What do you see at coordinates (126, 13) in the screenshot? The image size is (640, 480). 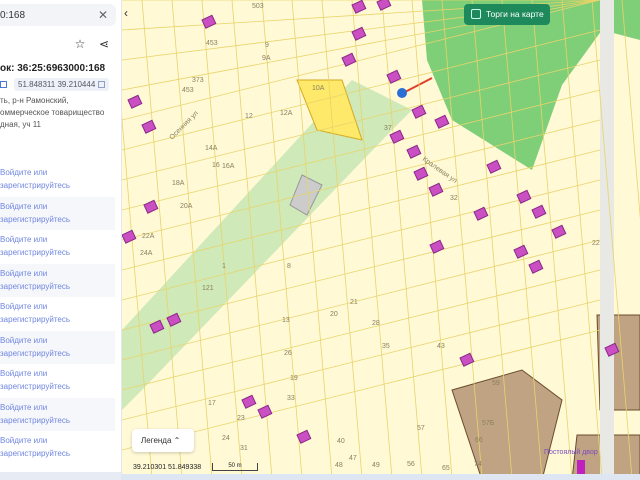 I see `collapse-panel-icon: ‹` at bounding box center [126, 13].